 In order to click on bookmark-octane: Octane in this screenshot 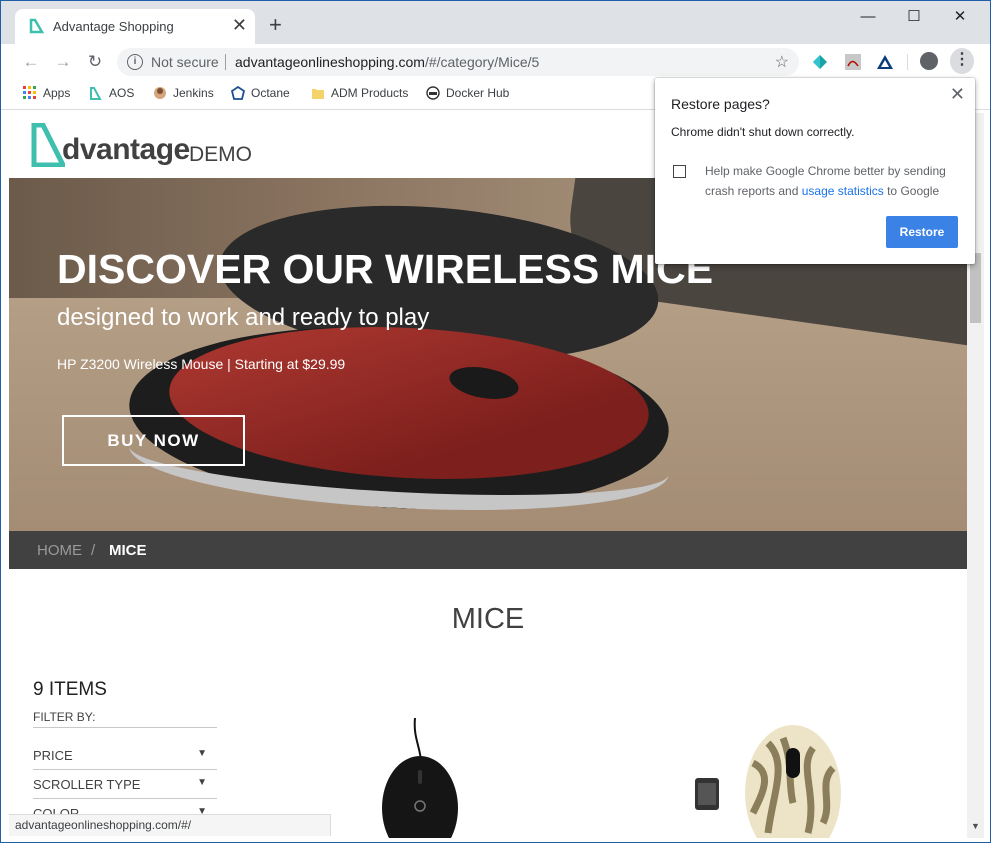, I will do `click(260, 93)`.